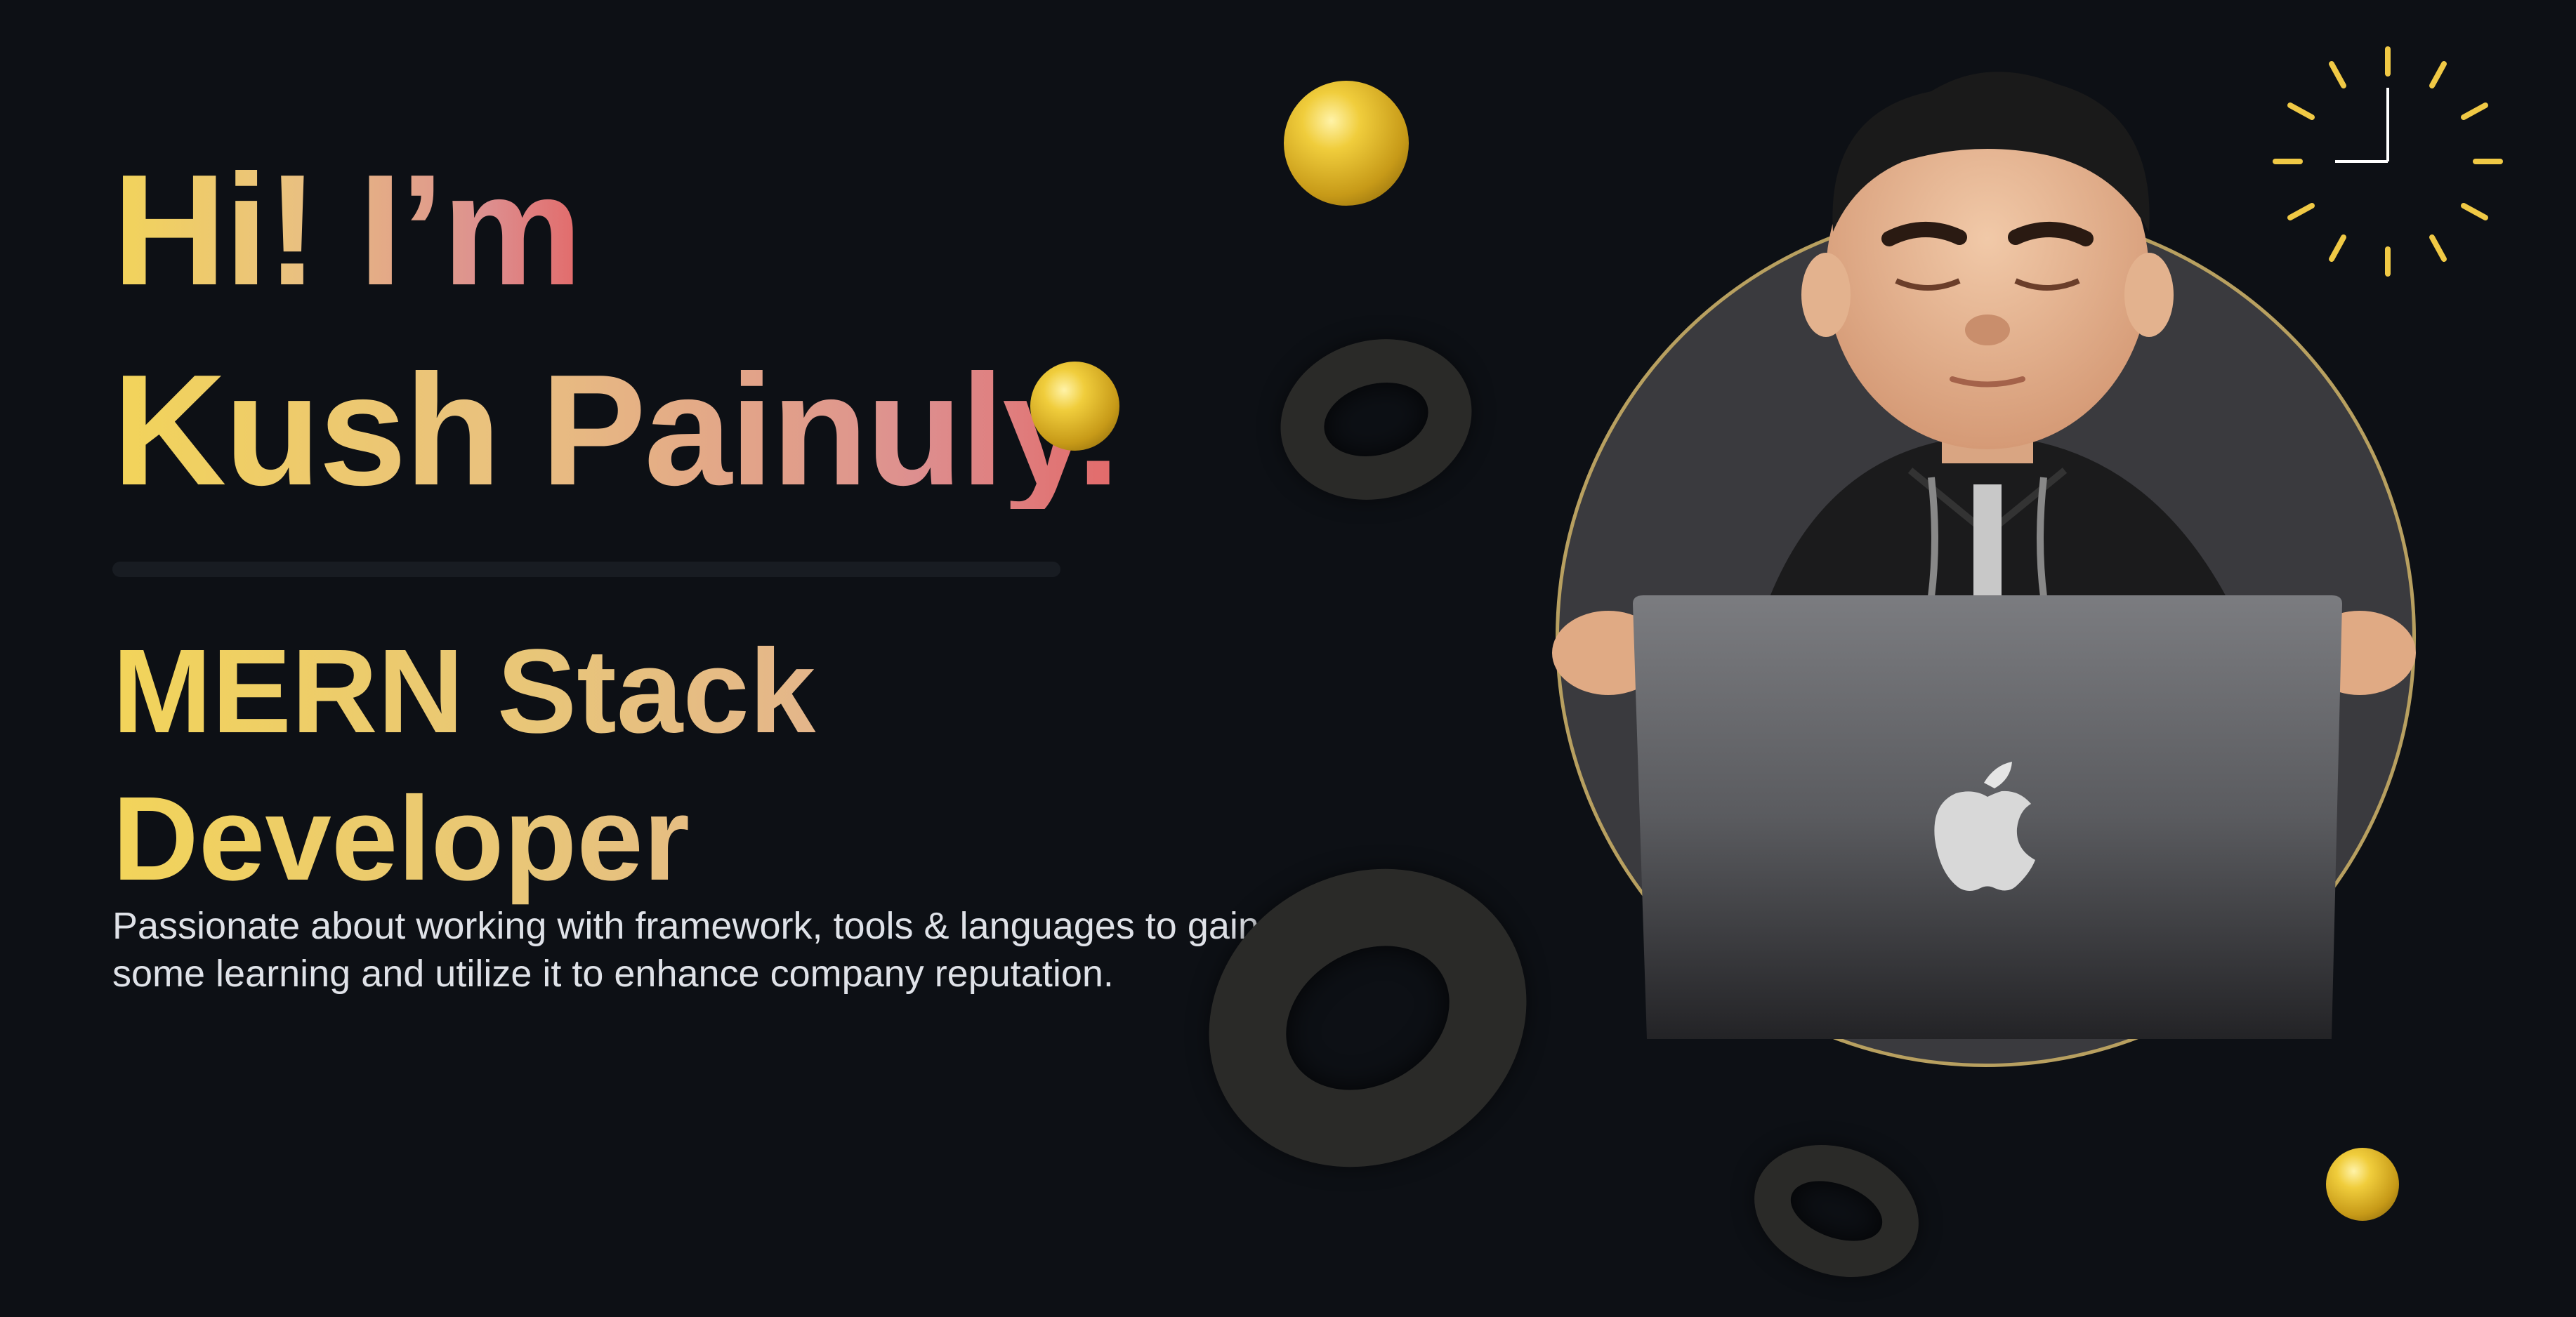  I want to click on divider, so click(586, 569).